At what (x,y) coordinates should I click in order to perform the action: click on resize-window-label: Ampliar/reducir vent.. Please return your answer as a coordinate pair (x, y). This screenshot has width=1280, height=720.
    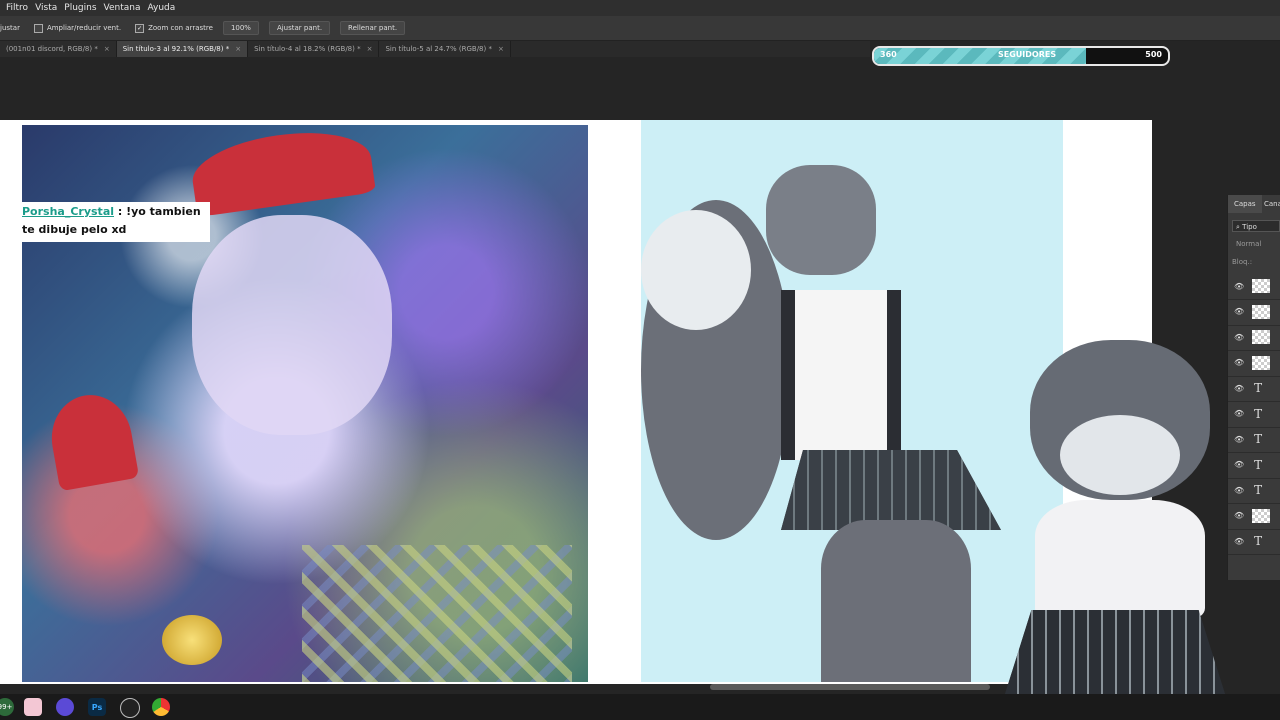
    Looking at the image, I should click on (84, 28).